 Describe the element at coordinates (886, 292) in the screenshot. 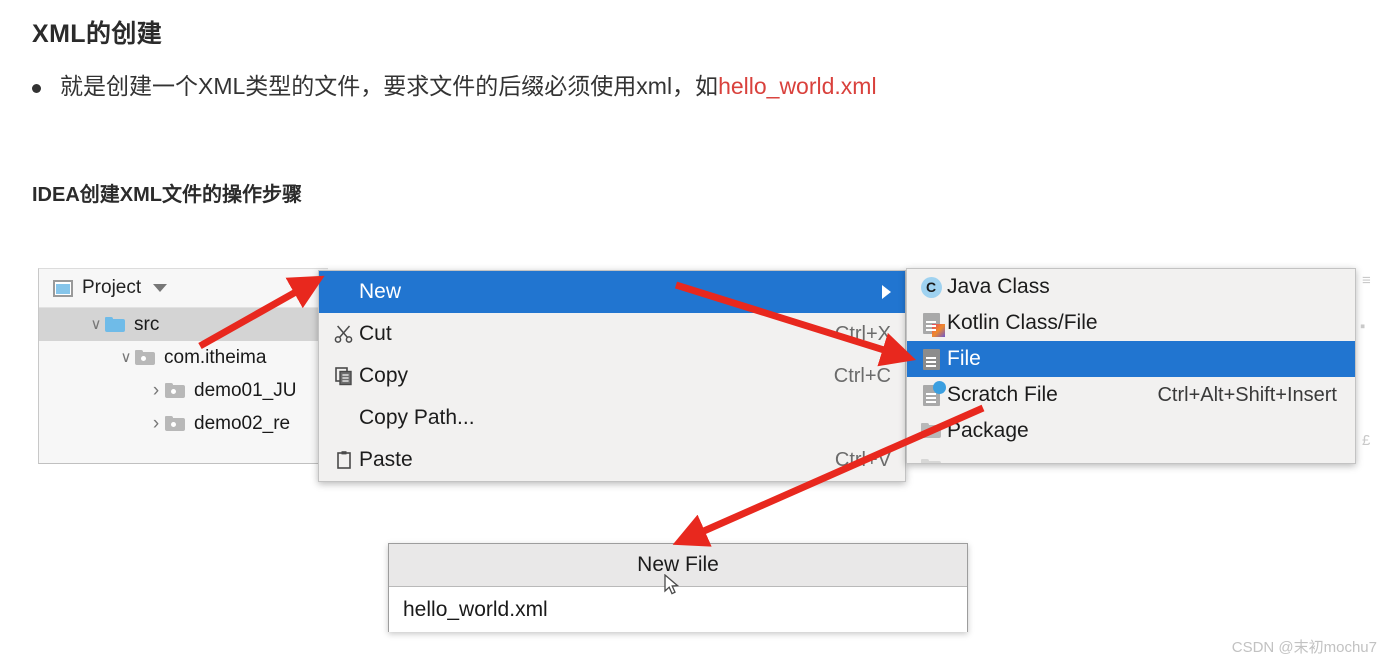

I see `submenu-arrow-icon` at that location.